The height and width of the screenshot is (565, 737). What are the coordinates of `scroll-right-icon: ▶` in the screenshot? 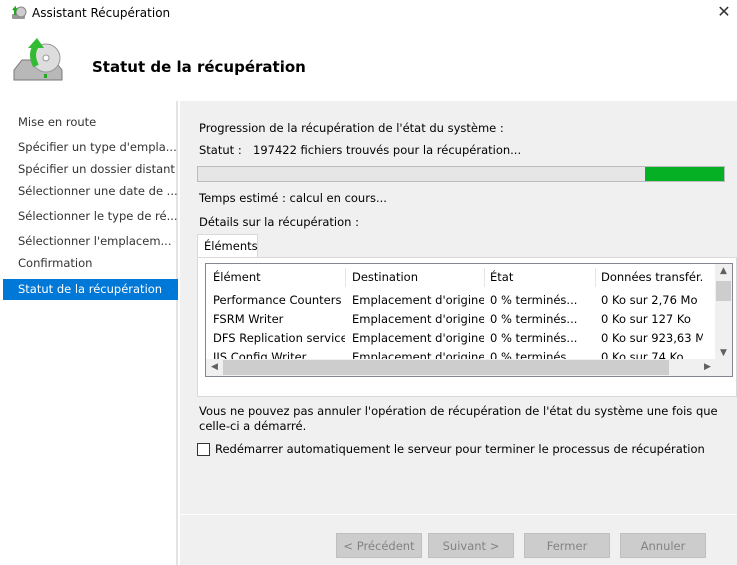 It's located at (707, 367).